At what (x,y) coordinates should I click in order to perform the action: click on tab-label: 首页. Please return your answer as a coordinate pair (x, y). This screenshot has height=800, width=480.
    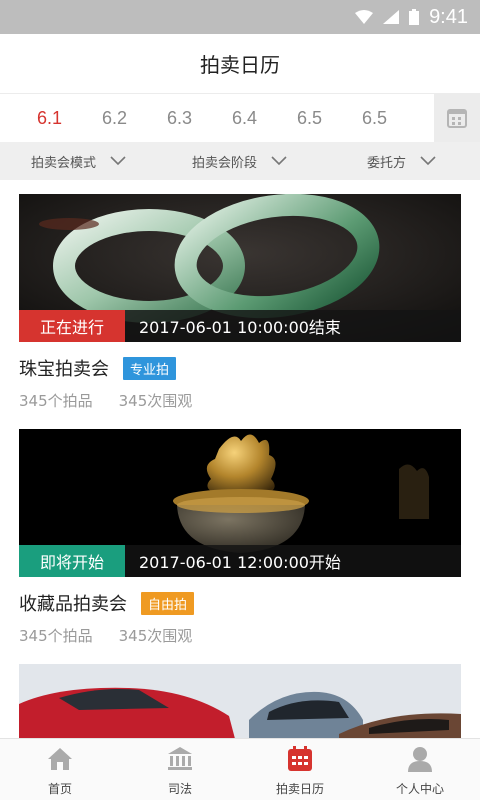
    Looking at the image, I should click on (59, 789).